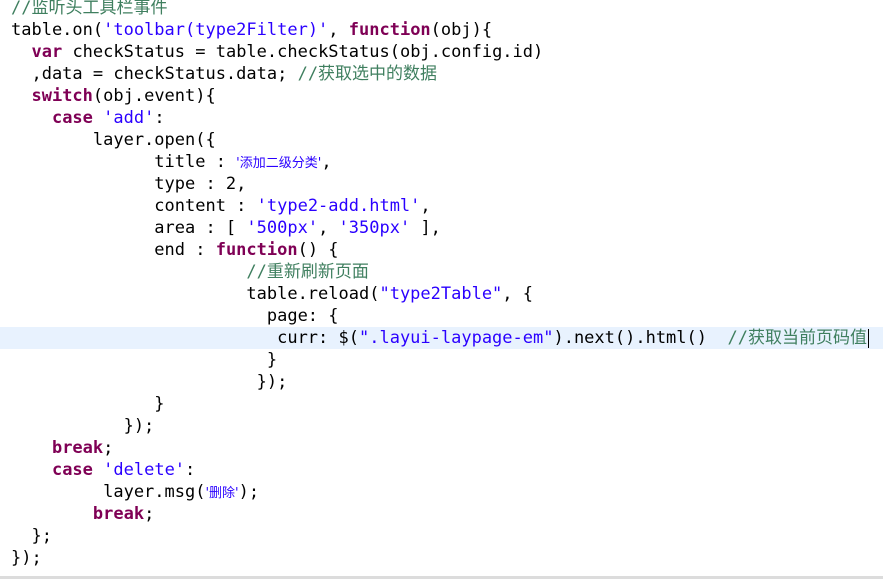 This screenshot has width=883, height=579. I want to click on code-line: table.reload("type2Table", {, so click(441, 294).